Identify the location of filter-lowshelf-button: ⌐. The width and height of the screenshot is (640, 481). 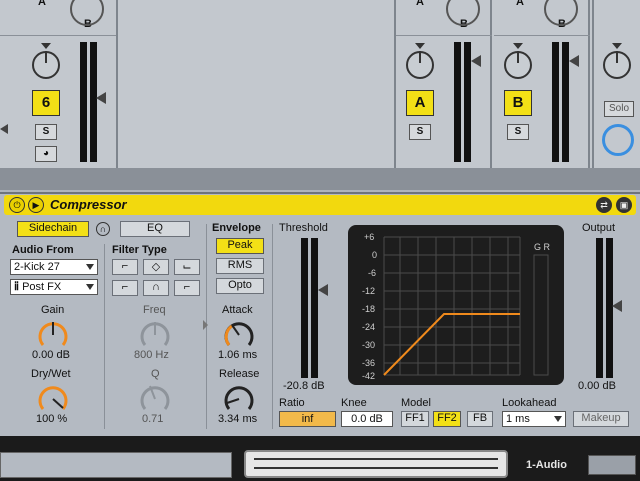
(125, 288).